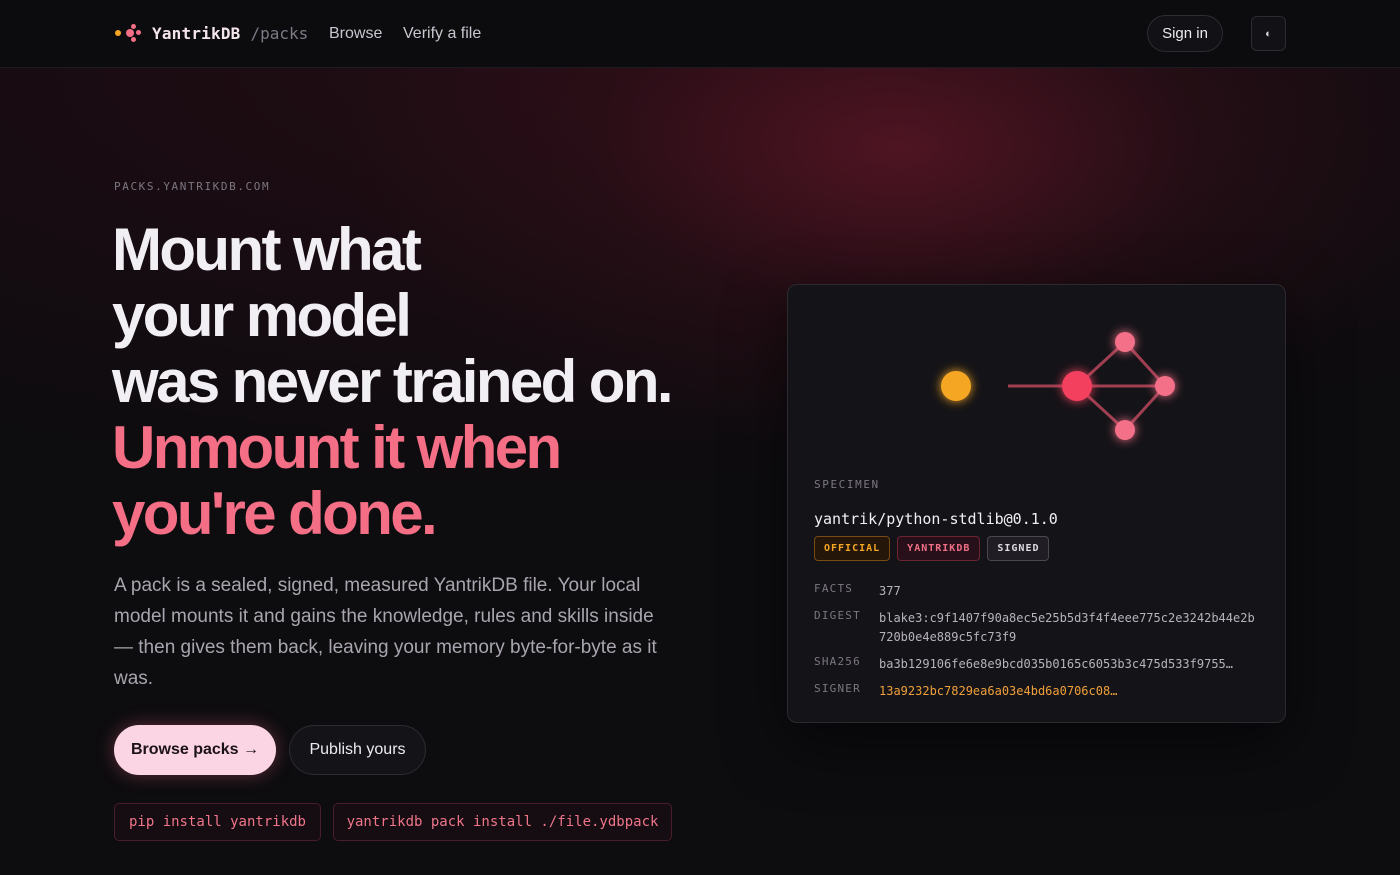  What do you see at coordinates (1058, 386) in the screenshot?
I see `pack-graph-illustration` at bounding box center [1058, 386].